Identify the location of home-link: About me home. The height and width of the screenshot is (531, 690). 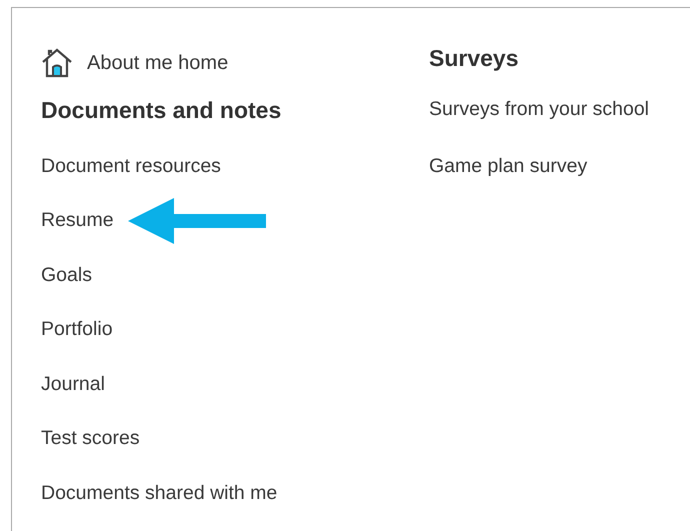
(157, 63).